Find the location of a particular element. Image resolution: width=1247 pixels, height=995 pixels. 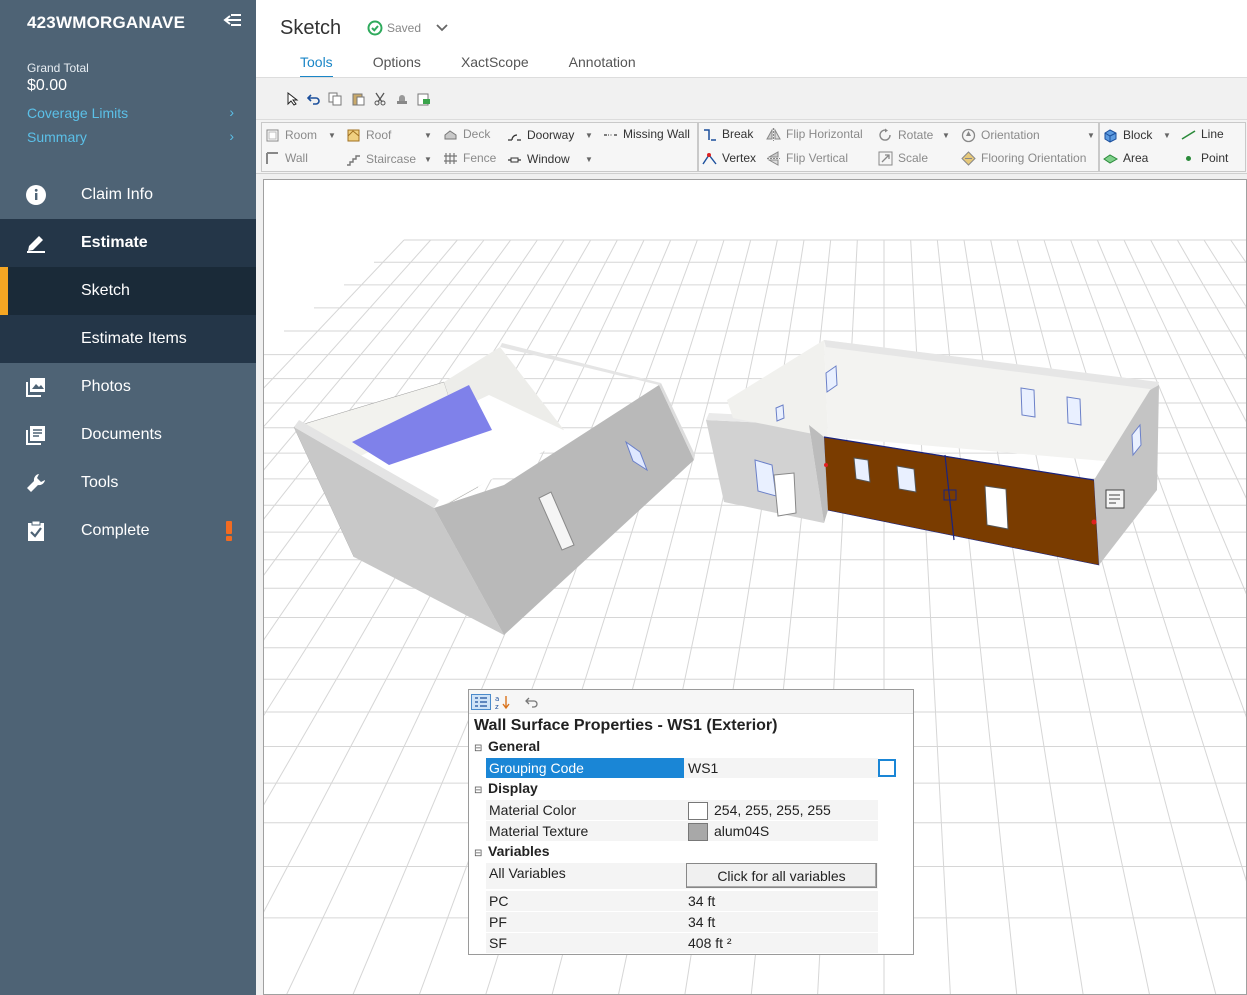

nav-claim-info-label: Claim Info is located at coordinates (117, 194).